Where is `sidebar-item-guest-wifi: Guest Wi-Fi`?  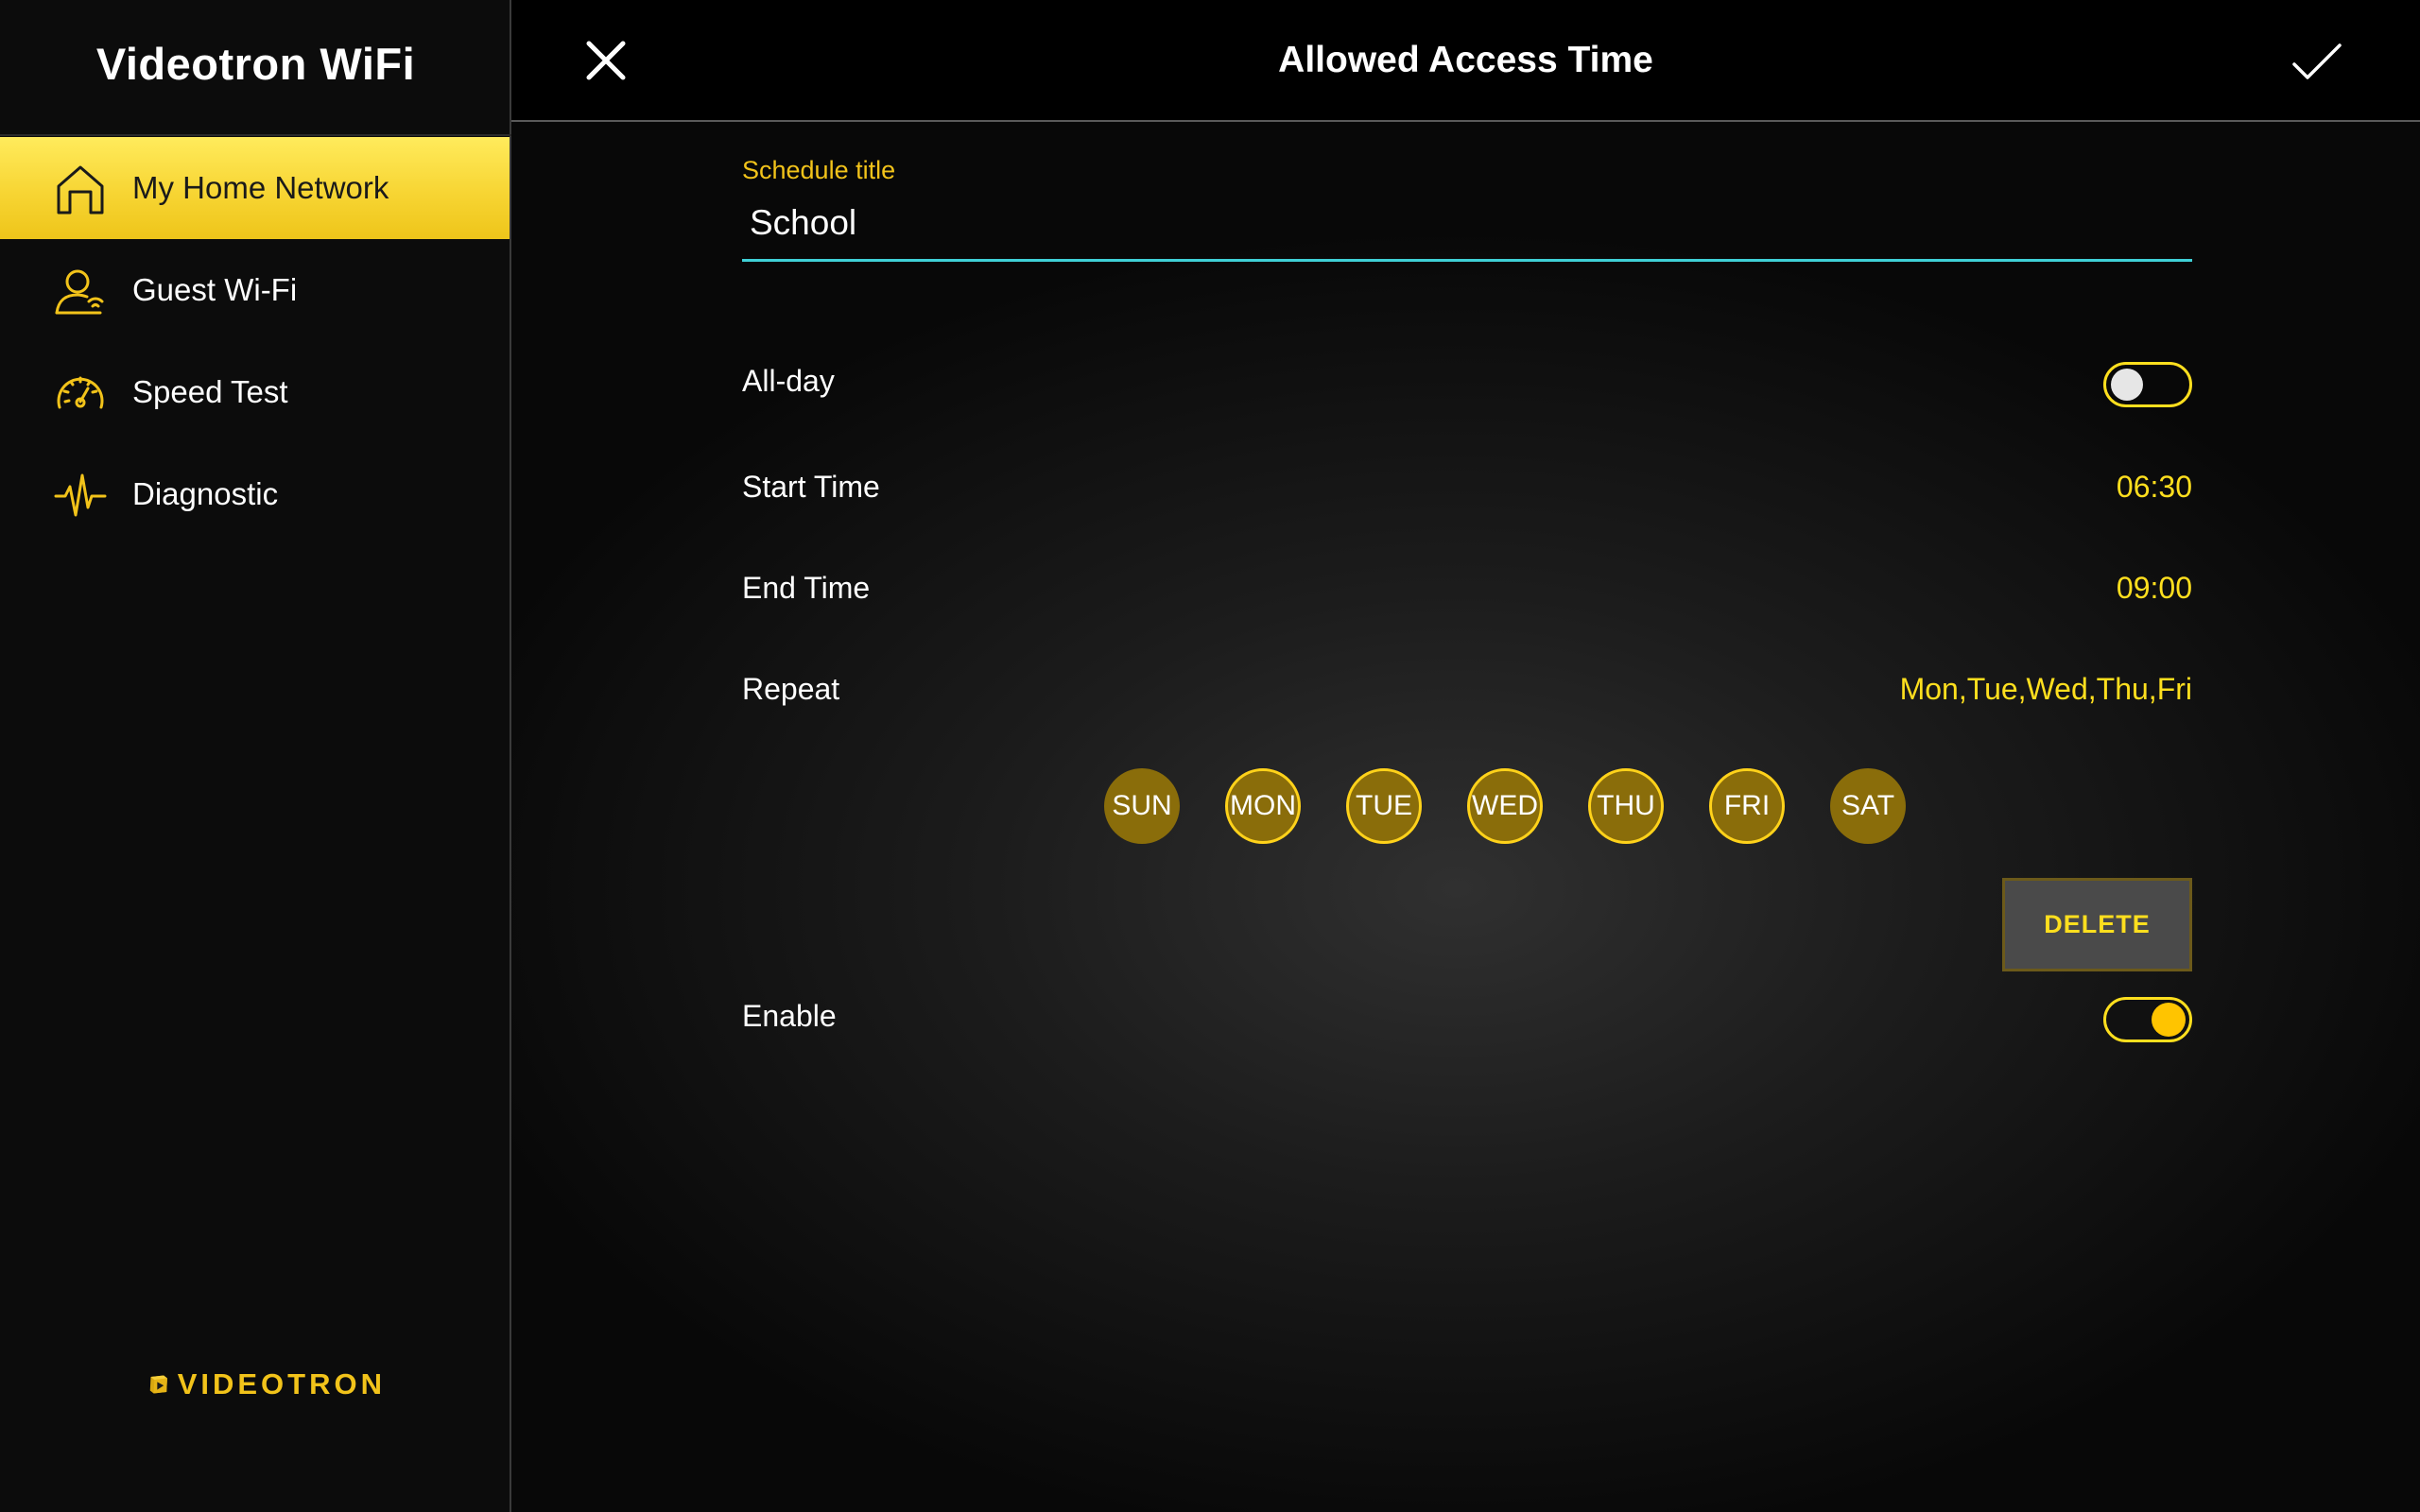
sidebar-item-guest-wifi: Guest Wi-Fi is located at coordinates (255, 290).